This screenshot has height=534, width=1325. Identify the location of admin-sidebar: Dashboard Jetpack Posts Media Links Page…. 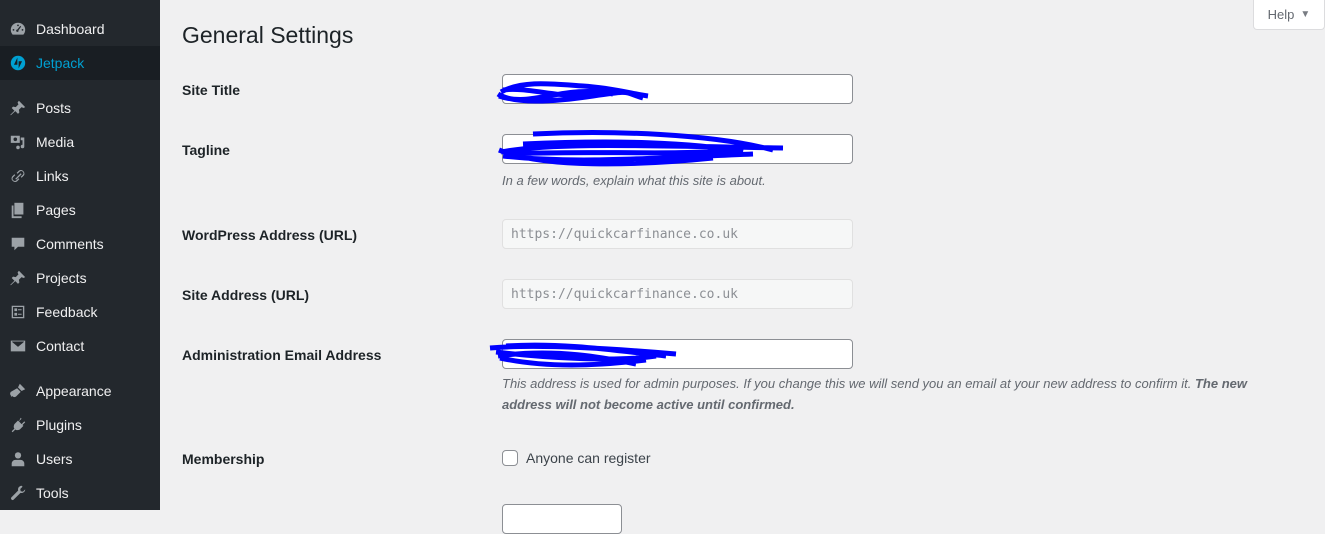
(80, 255).